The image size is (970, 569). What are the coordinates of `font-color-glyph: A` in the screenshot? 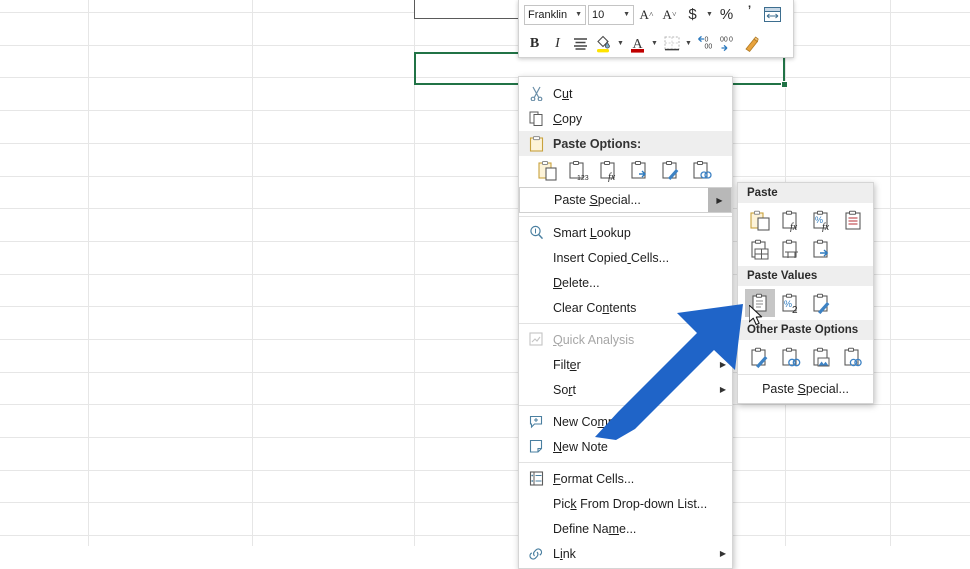 It's located at (637, 45).